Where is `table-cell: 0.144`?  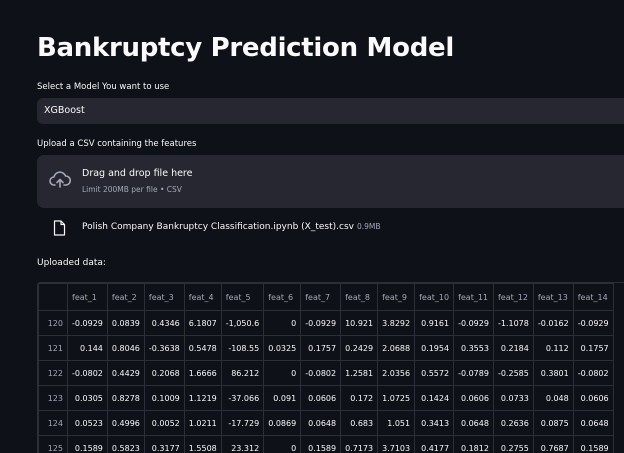
table-cell: 0.144 is located at coordinates (88, 348).